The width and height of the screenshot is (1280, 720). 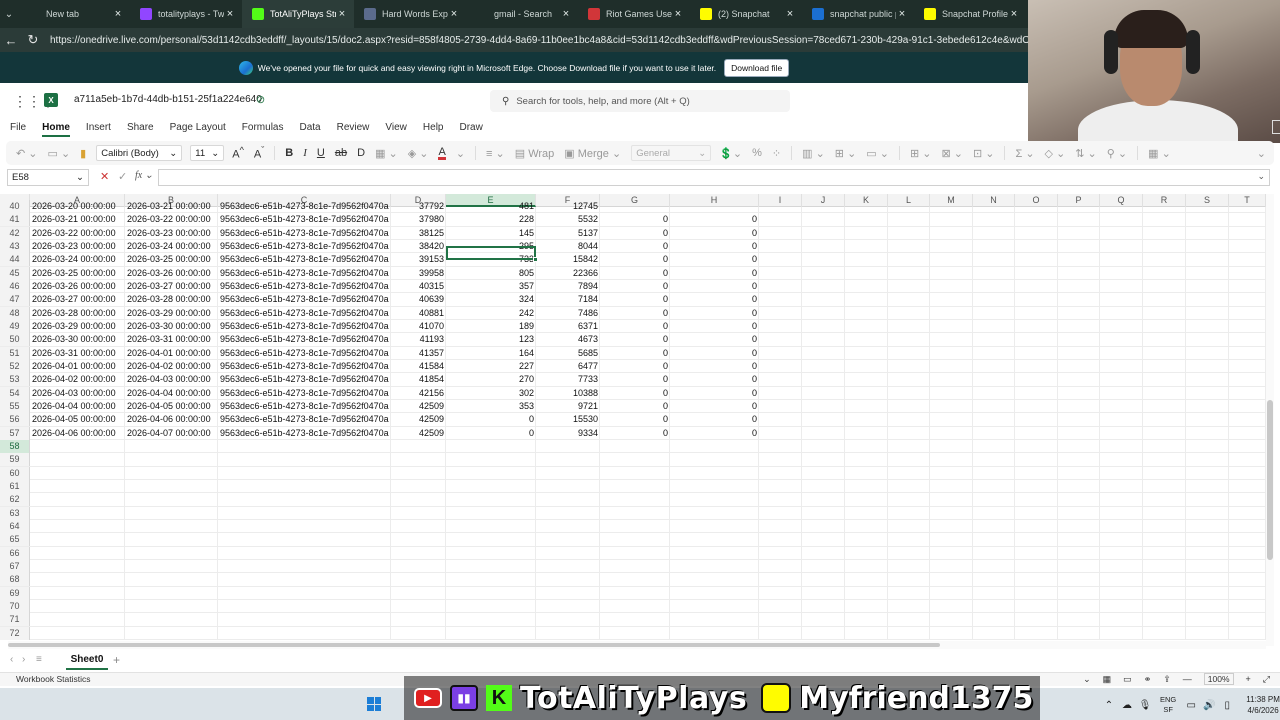 I want to click on borders-icon: ▦ ⌄, so click(x=386, y=153).